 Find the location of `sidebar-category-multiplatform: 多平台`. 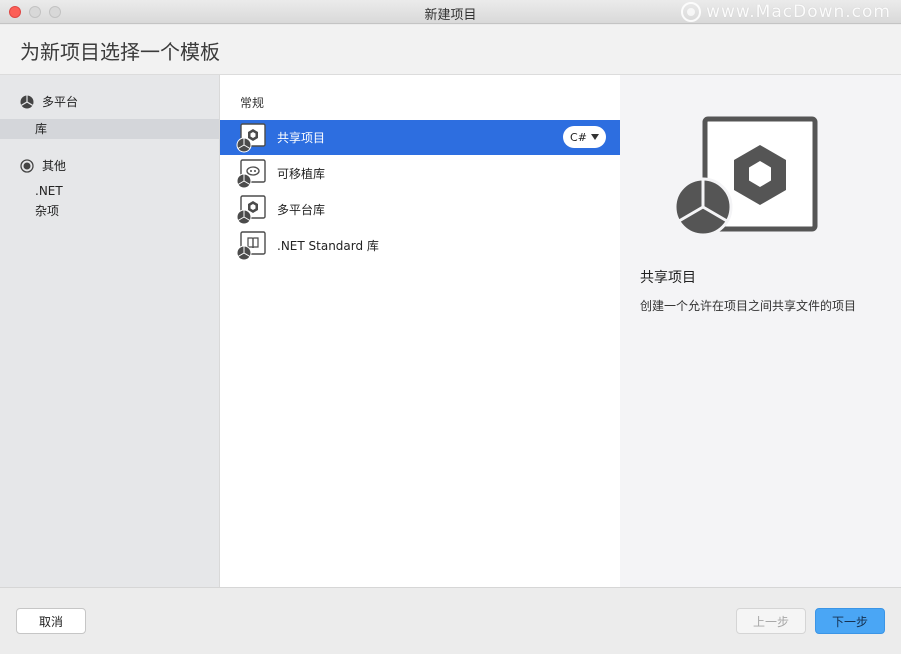

sidebar-category-multiplatform: 多平台 is located at coordinates (49, 101).